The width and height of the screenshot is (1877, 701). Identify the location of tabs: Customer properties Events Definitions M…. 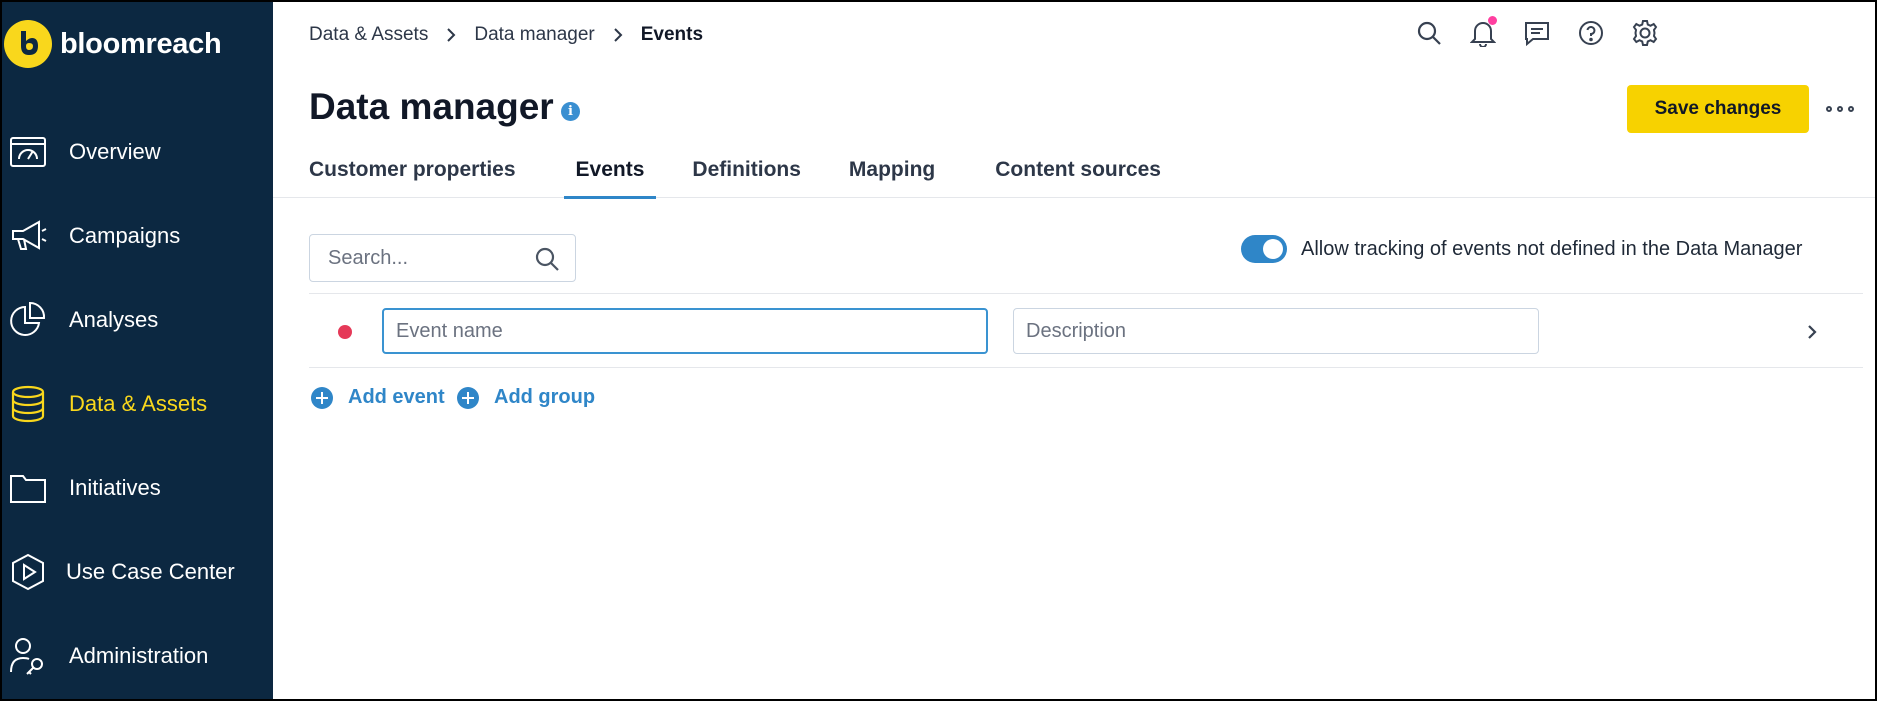
(741, 174).